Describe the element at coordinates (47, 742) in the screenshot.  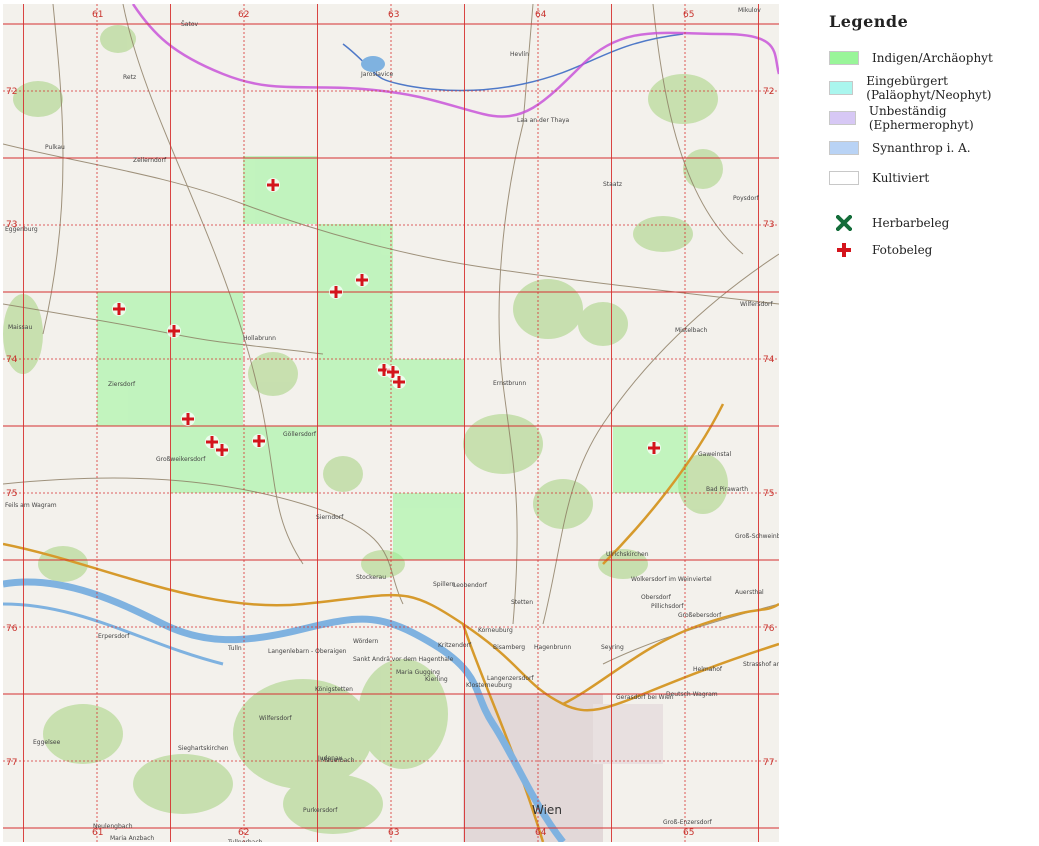
I see `place-label: Eggelsee` at that location.